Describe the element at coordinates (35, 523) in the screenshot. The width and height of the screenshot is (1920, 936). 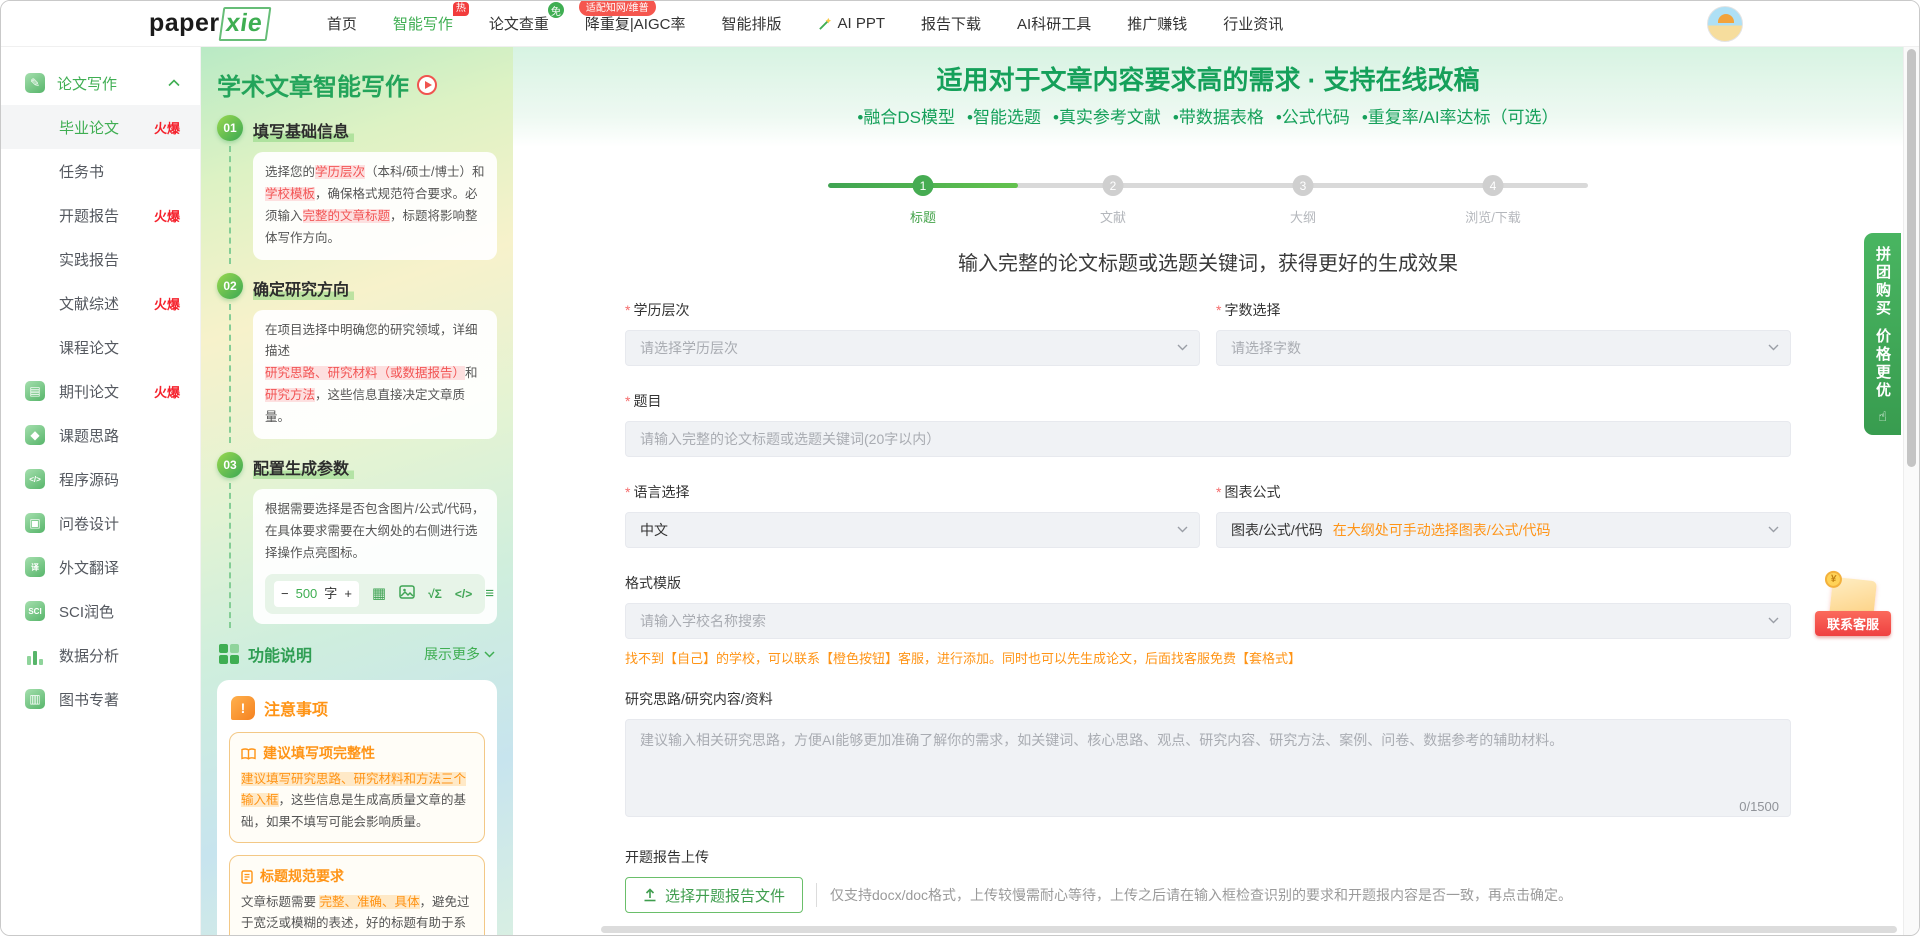
I see `survey-icon: ▣` at that location.